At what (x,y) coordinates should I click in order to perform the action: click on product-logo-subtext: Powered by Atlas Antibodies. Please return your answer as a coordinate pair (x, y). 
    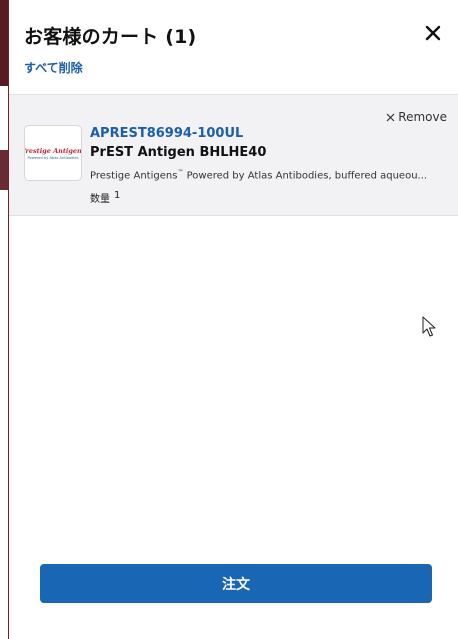
    Looking at the image, I should click on (53, 157).